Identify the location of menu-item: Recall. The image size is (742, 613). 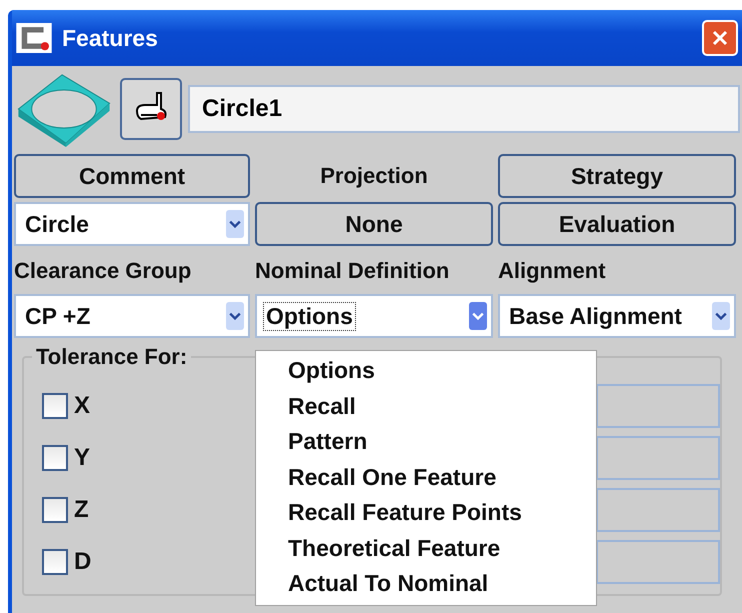
(442, 406).